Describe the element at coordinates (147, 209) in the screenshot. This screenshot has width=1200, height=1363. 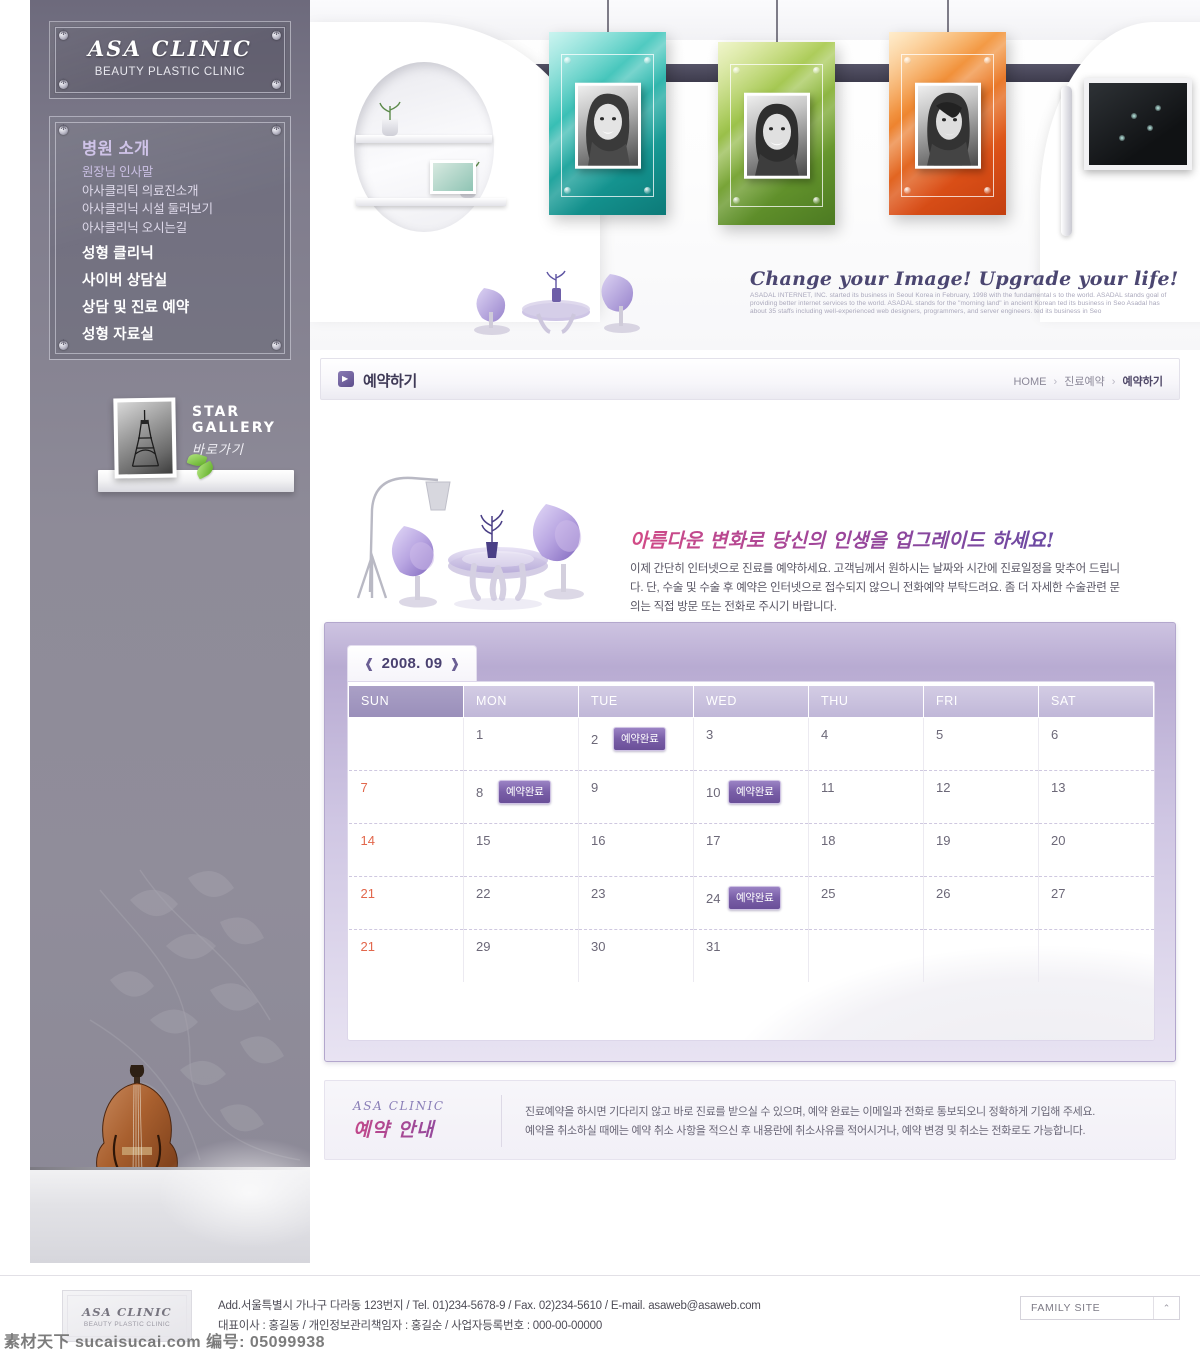
I see `sidebar-item-facility: 아사클리닉 시설 둘러보기` at that location.